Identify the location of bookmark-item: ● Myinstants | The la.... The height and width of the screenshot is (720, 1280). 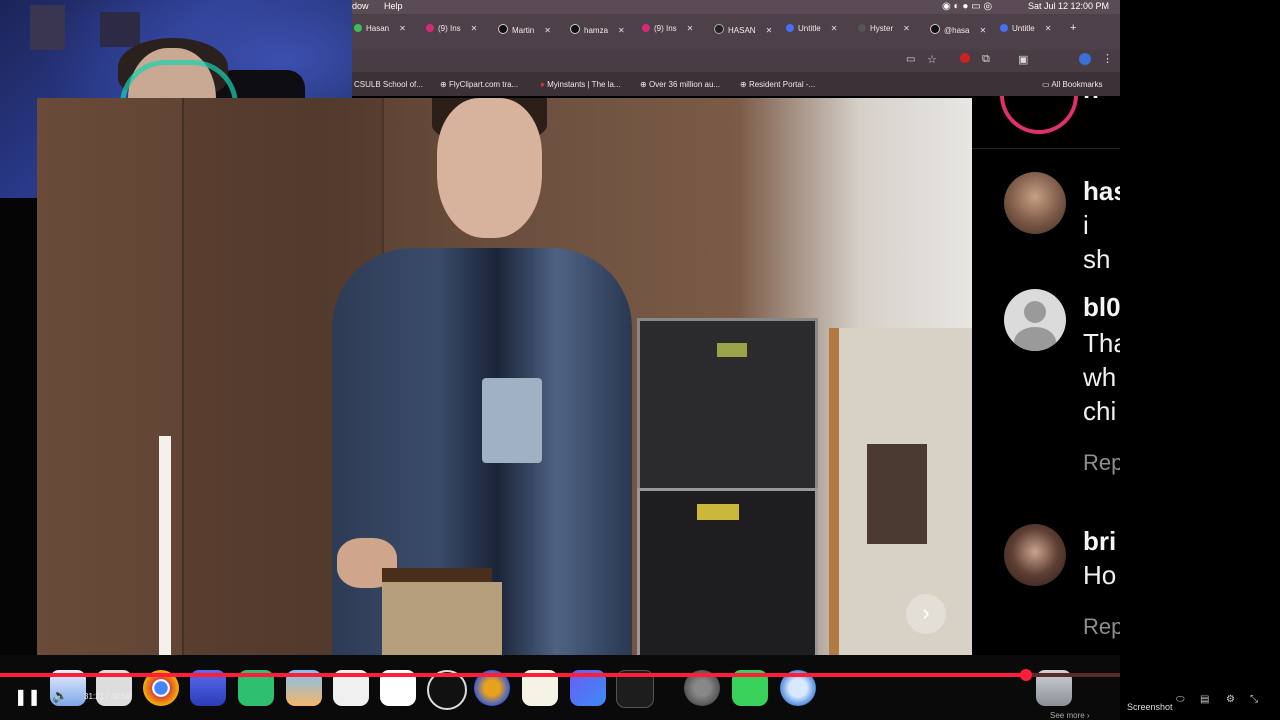
(580, 84).